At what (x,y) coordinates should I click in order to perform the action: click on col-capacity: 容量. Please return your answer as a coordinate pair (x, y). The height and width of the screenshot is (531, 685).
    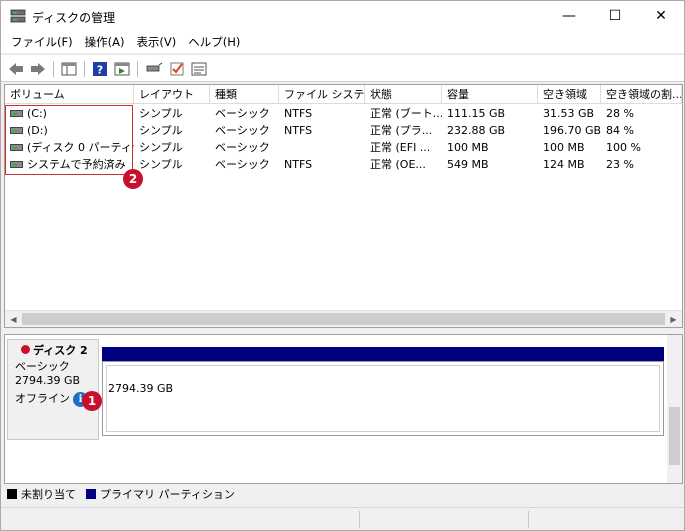
    Looking at the image, I should click on (490, 94).